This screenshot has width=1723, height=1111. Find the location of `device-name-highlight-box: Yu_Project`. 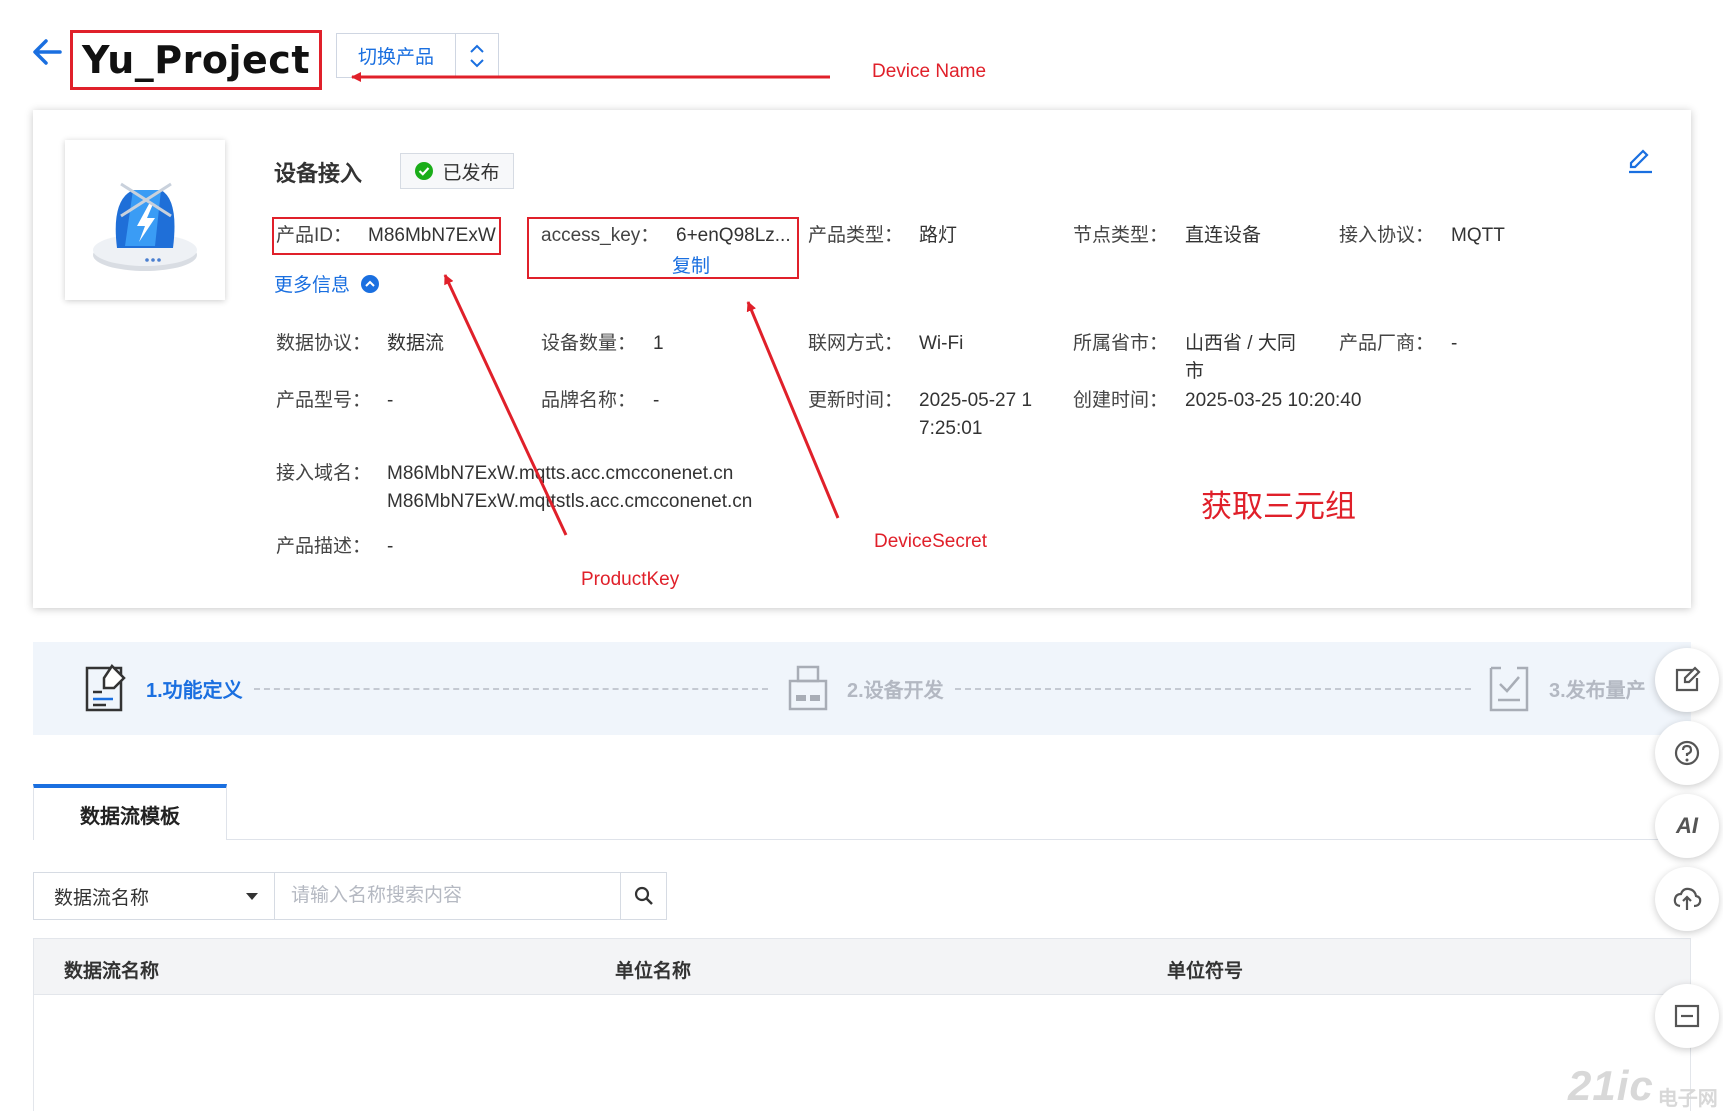

device-name-highlight-box: Yu_Project is located at coordinates (196, 60).